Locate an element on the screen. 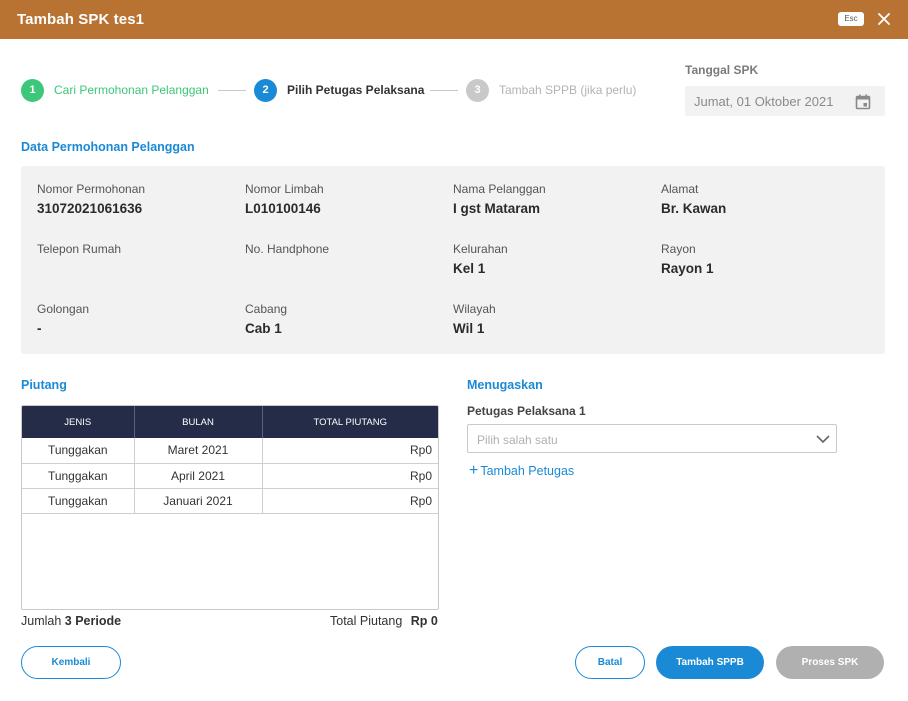 The height and width of the screenshot is (701, 908). step-label: Tambah SPPB (jika perlu) is located at coordinates (568, 90).